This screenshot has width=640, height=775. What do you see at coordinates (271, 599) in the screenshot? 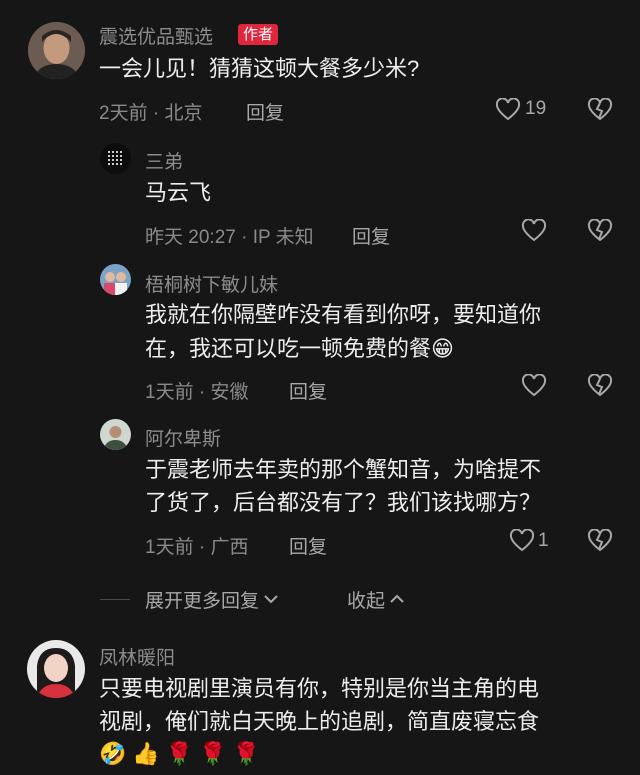
I see `chevron-down-icon` at bounding box center [271, 599].